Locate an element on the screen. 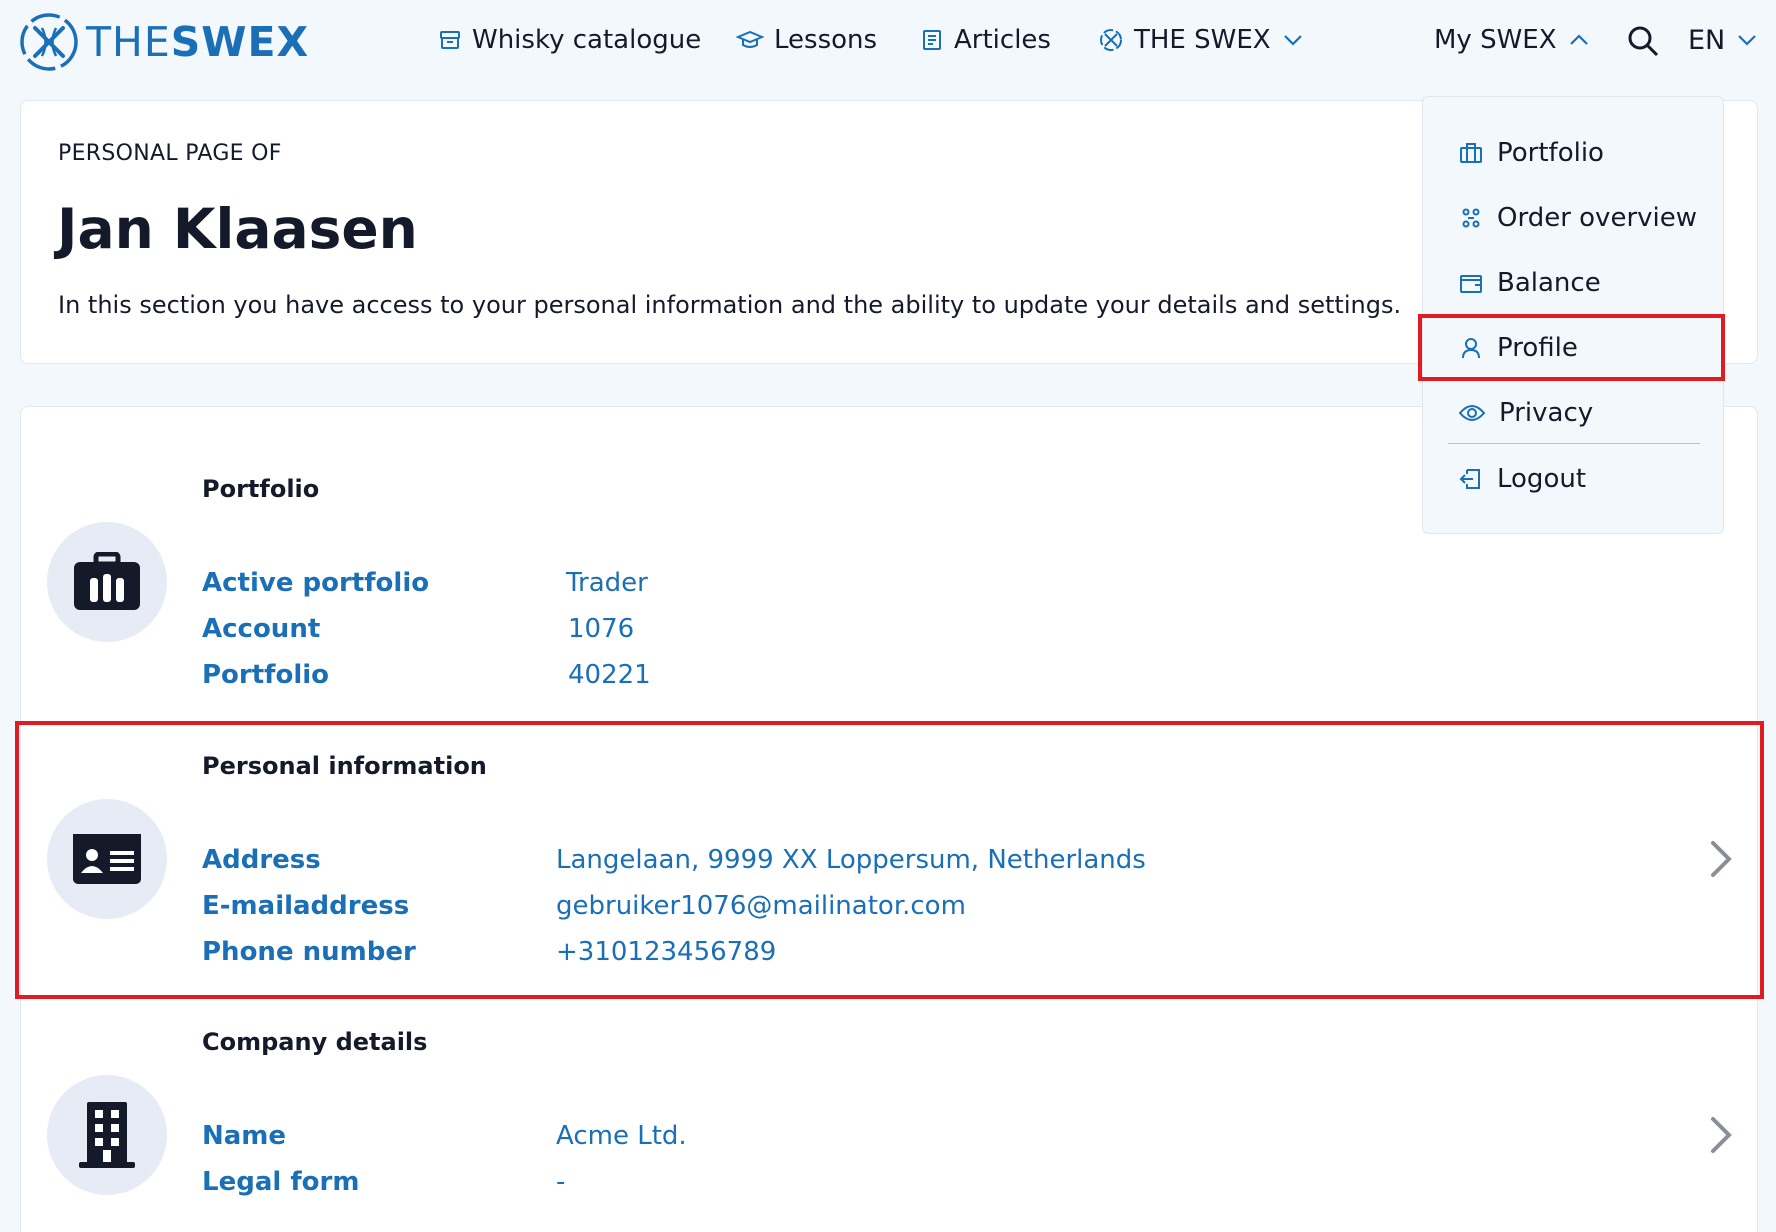  personal-label-address: Address is located at coordinates (261, 860).